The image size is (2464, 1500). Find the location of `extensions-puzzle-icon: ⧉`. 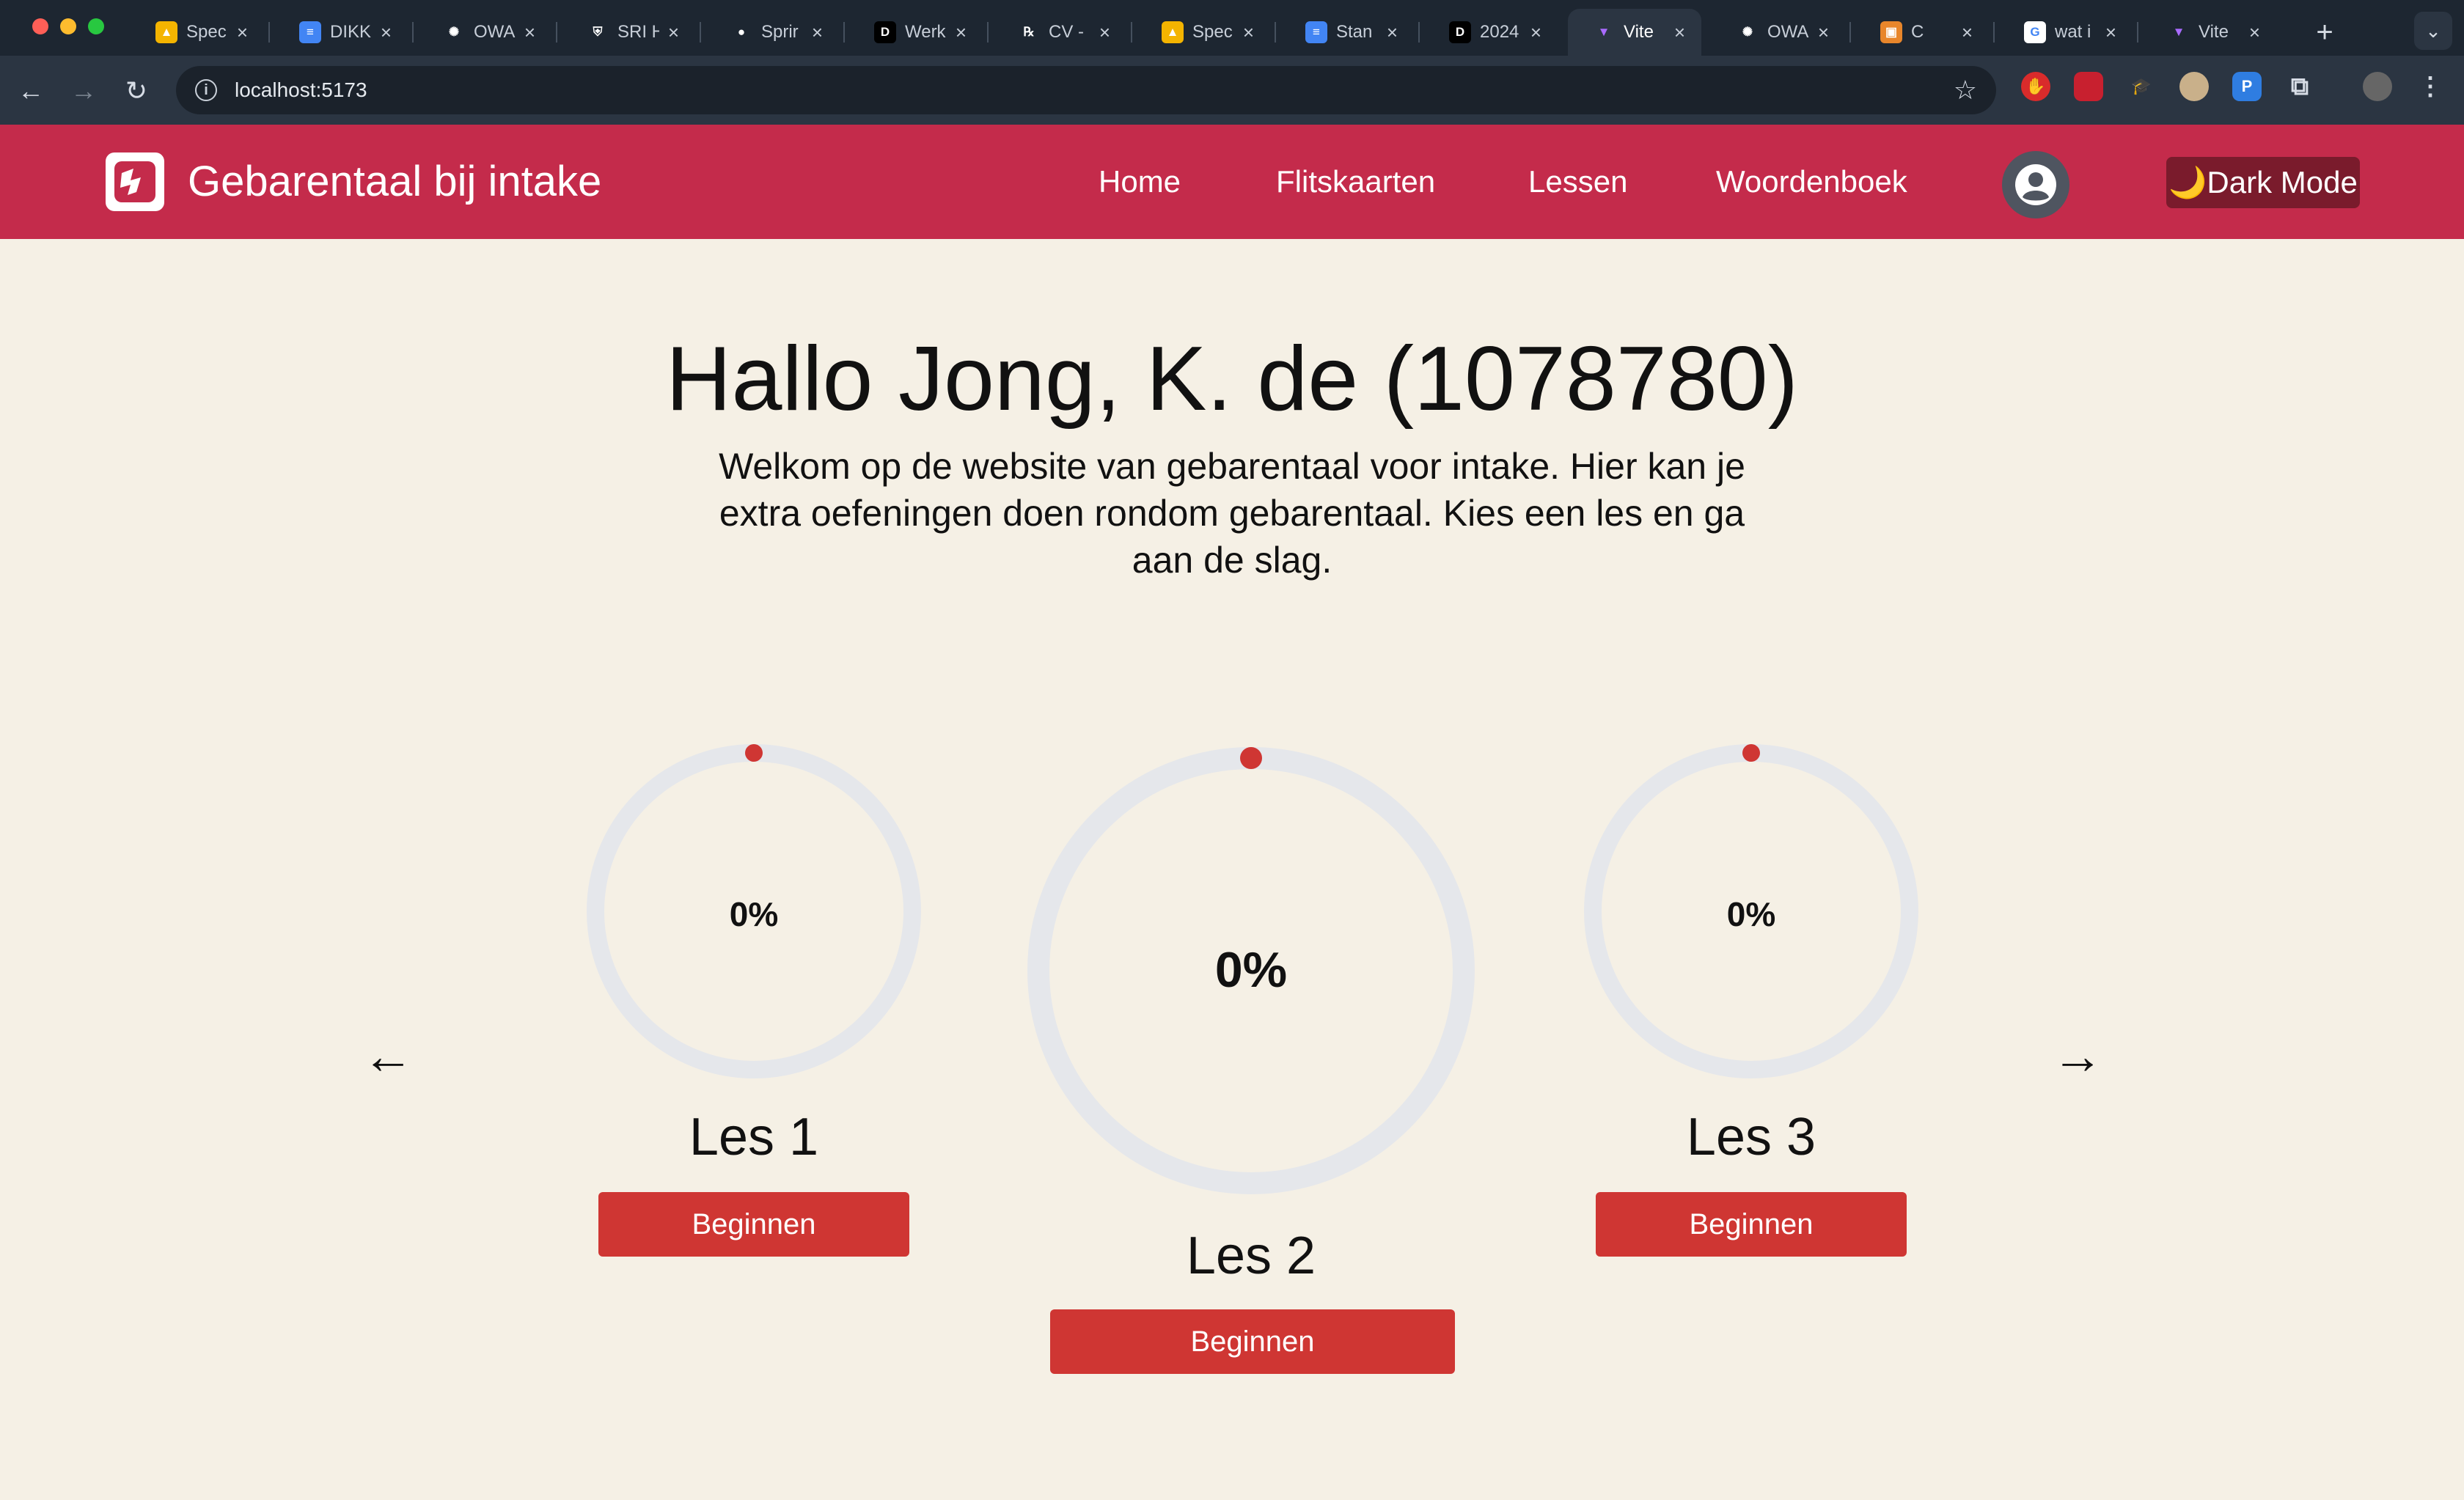

extensions-puzzle-icon: ⧉ is located at coordinates (2299, 86).